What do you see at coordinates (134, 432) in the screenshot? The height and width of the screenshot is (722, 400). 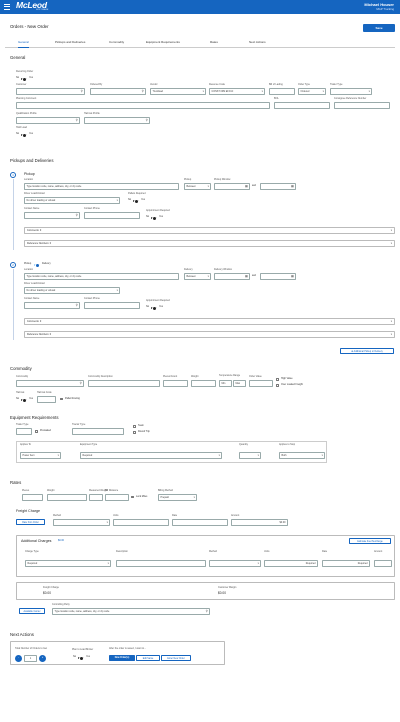 I see `round-trip-checkbox` at bounding box center [134, 432].